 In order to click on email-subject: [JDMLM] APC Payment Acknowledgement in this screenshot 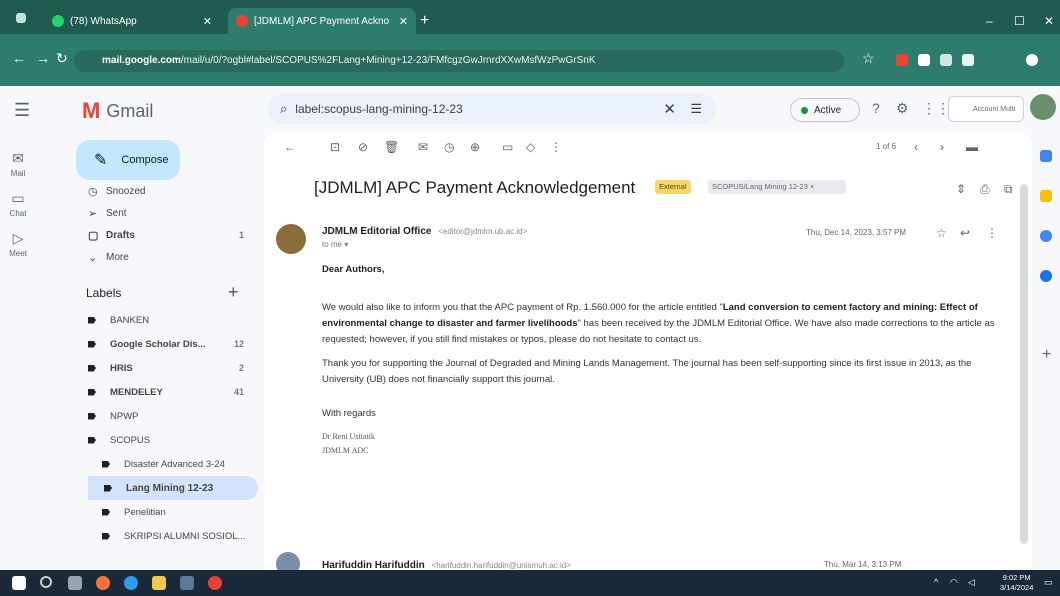, I will do `click(475, 187)`.